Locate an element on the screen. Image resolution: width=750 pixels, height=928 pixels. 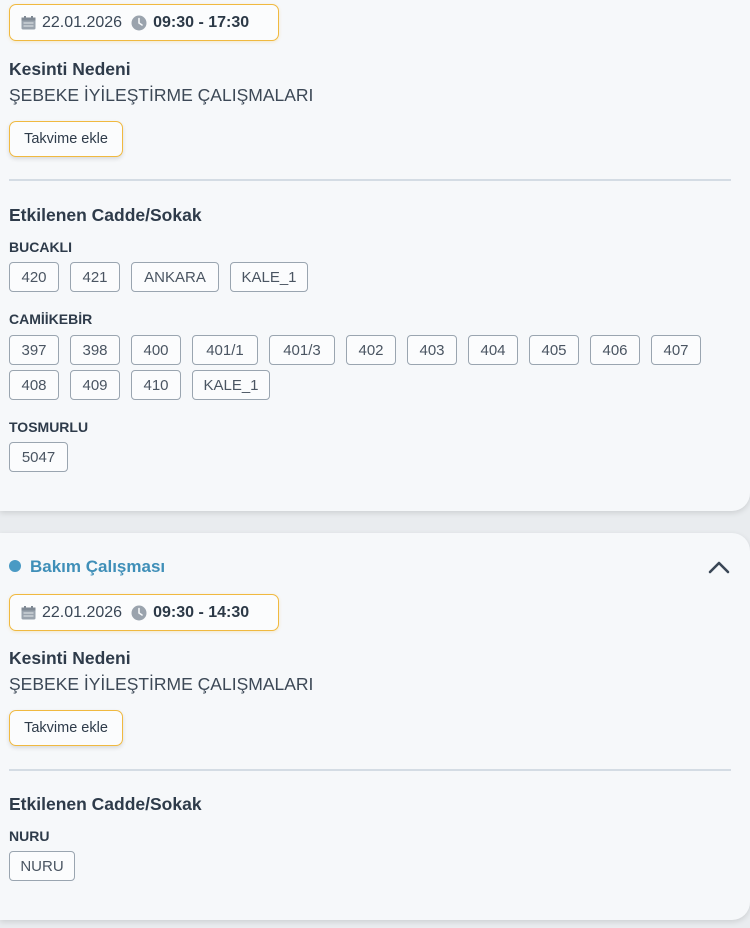
street-tag: 421 is located at coordinates (95, 277).